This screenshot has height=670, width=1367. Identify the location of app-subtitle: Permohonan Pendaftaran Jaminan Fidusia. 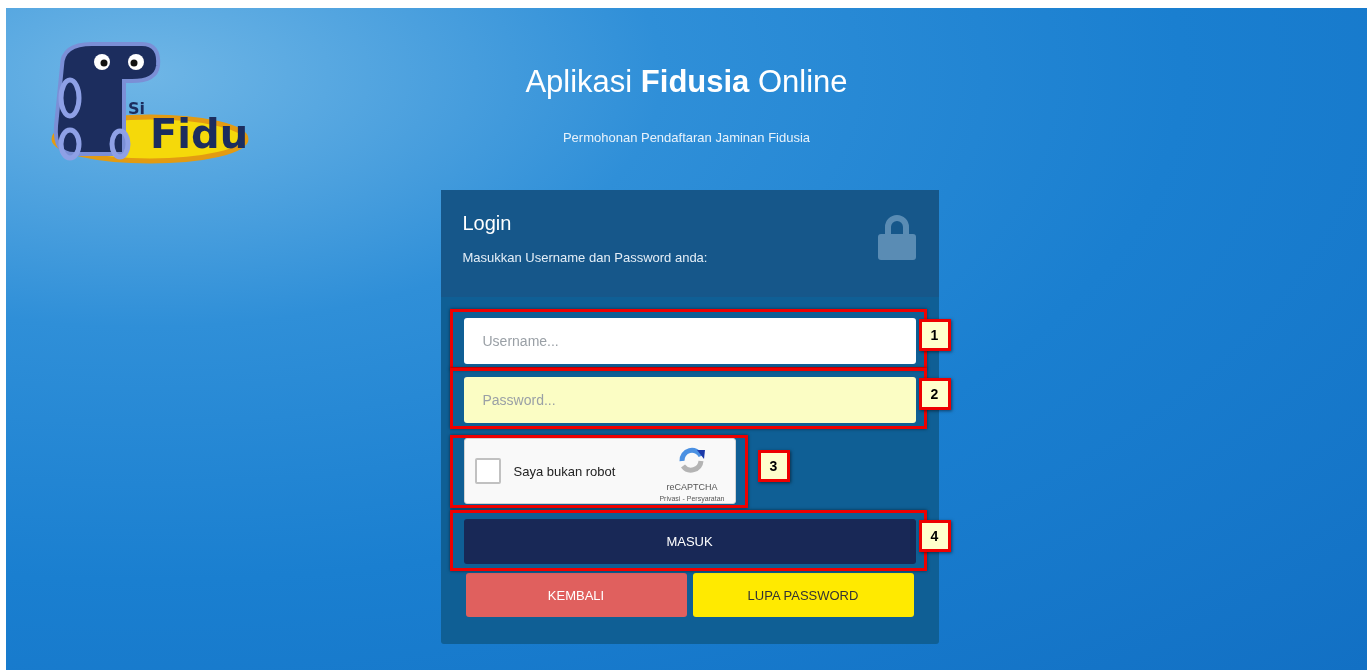
(686, 137).